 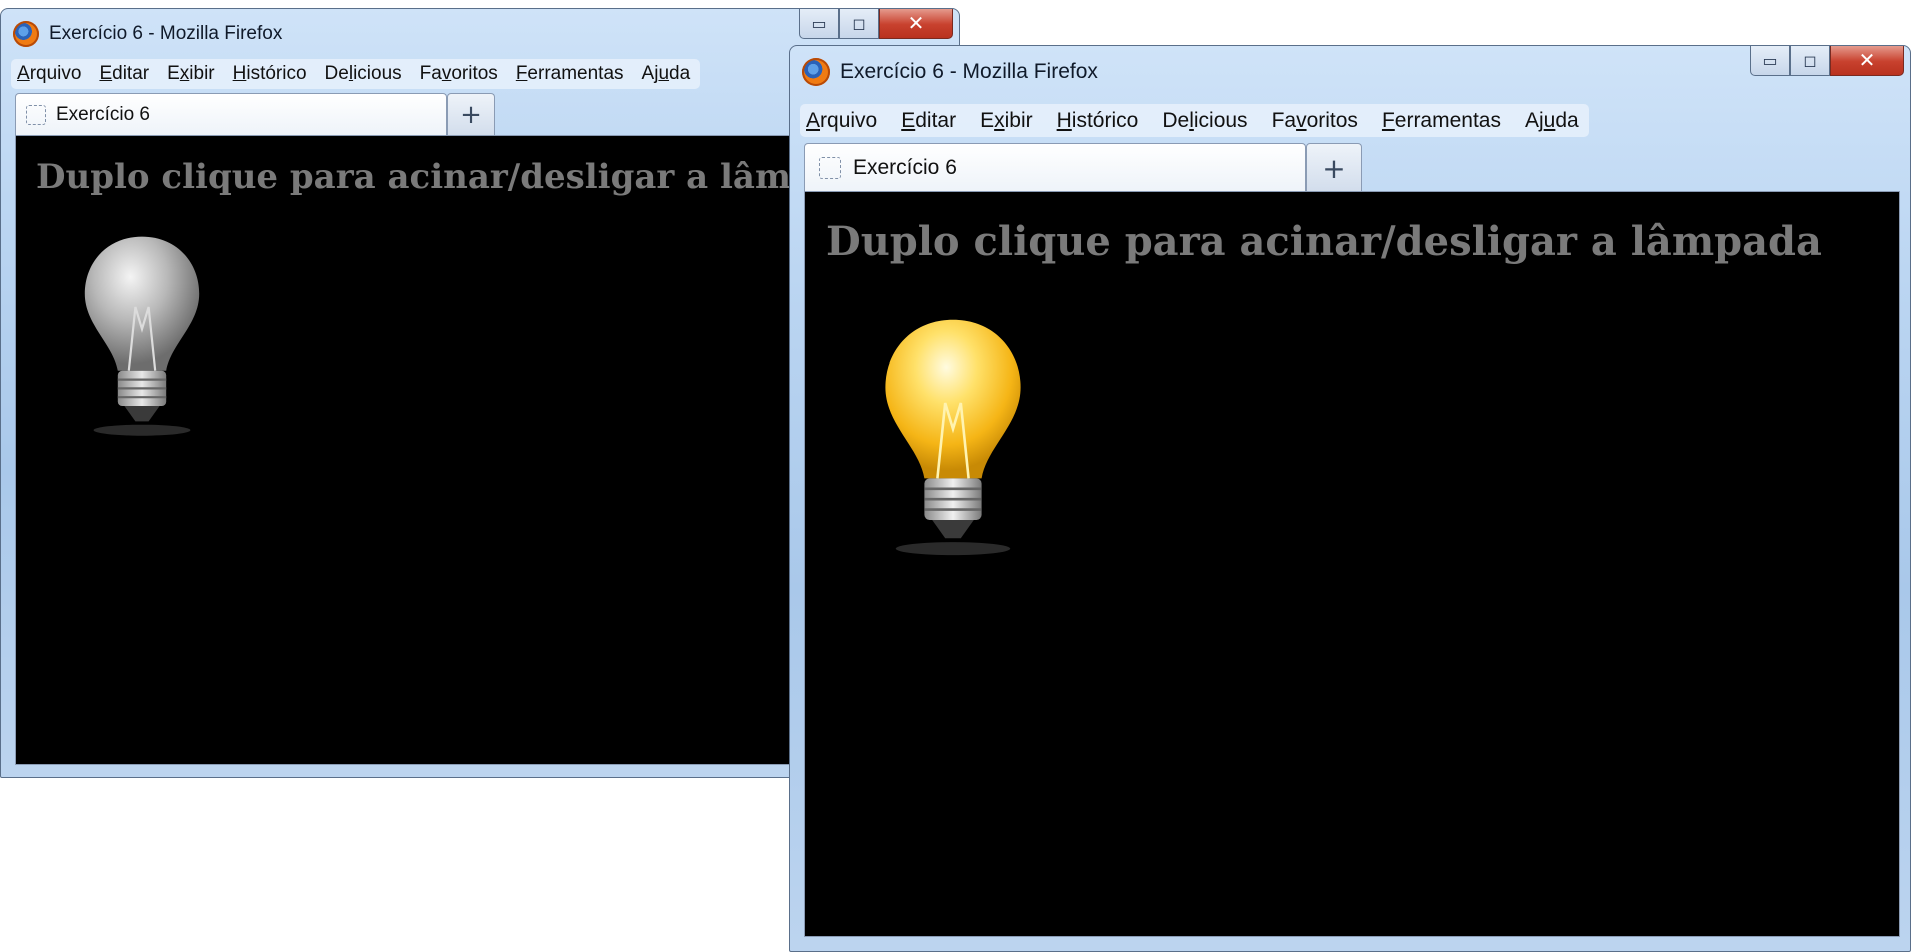 What do you see at coordinates (1350, 72) in the screenshot?
I see `title-bar: Exercício 6 - Mozilla Firefox` at bounding box center [1350, 72].